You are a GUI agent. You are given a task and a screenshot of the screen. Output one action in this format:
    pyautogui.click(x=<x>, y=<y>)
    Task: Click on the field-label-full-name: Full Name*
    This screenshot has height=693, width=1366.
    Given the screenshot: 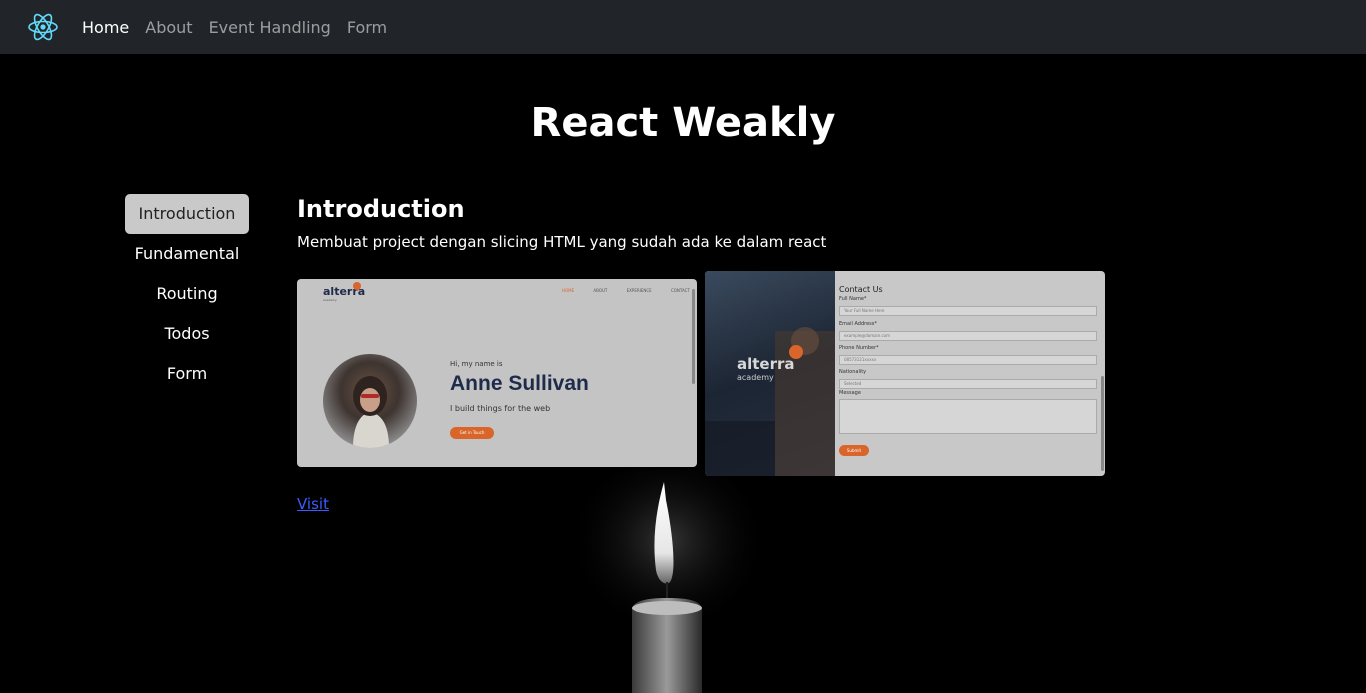 What is the action you would take?
    pyautogui.click(x=853, y=299)
    